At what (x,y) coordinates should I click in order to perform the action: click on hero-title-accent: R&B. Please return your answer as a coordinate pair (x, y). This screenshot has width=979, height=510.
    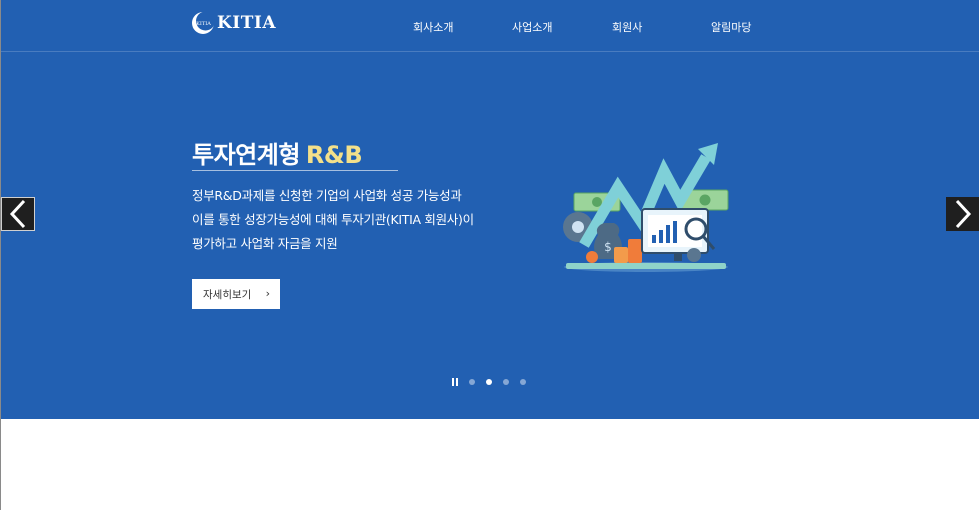
    Looking at the image, I should click on (334, 155).